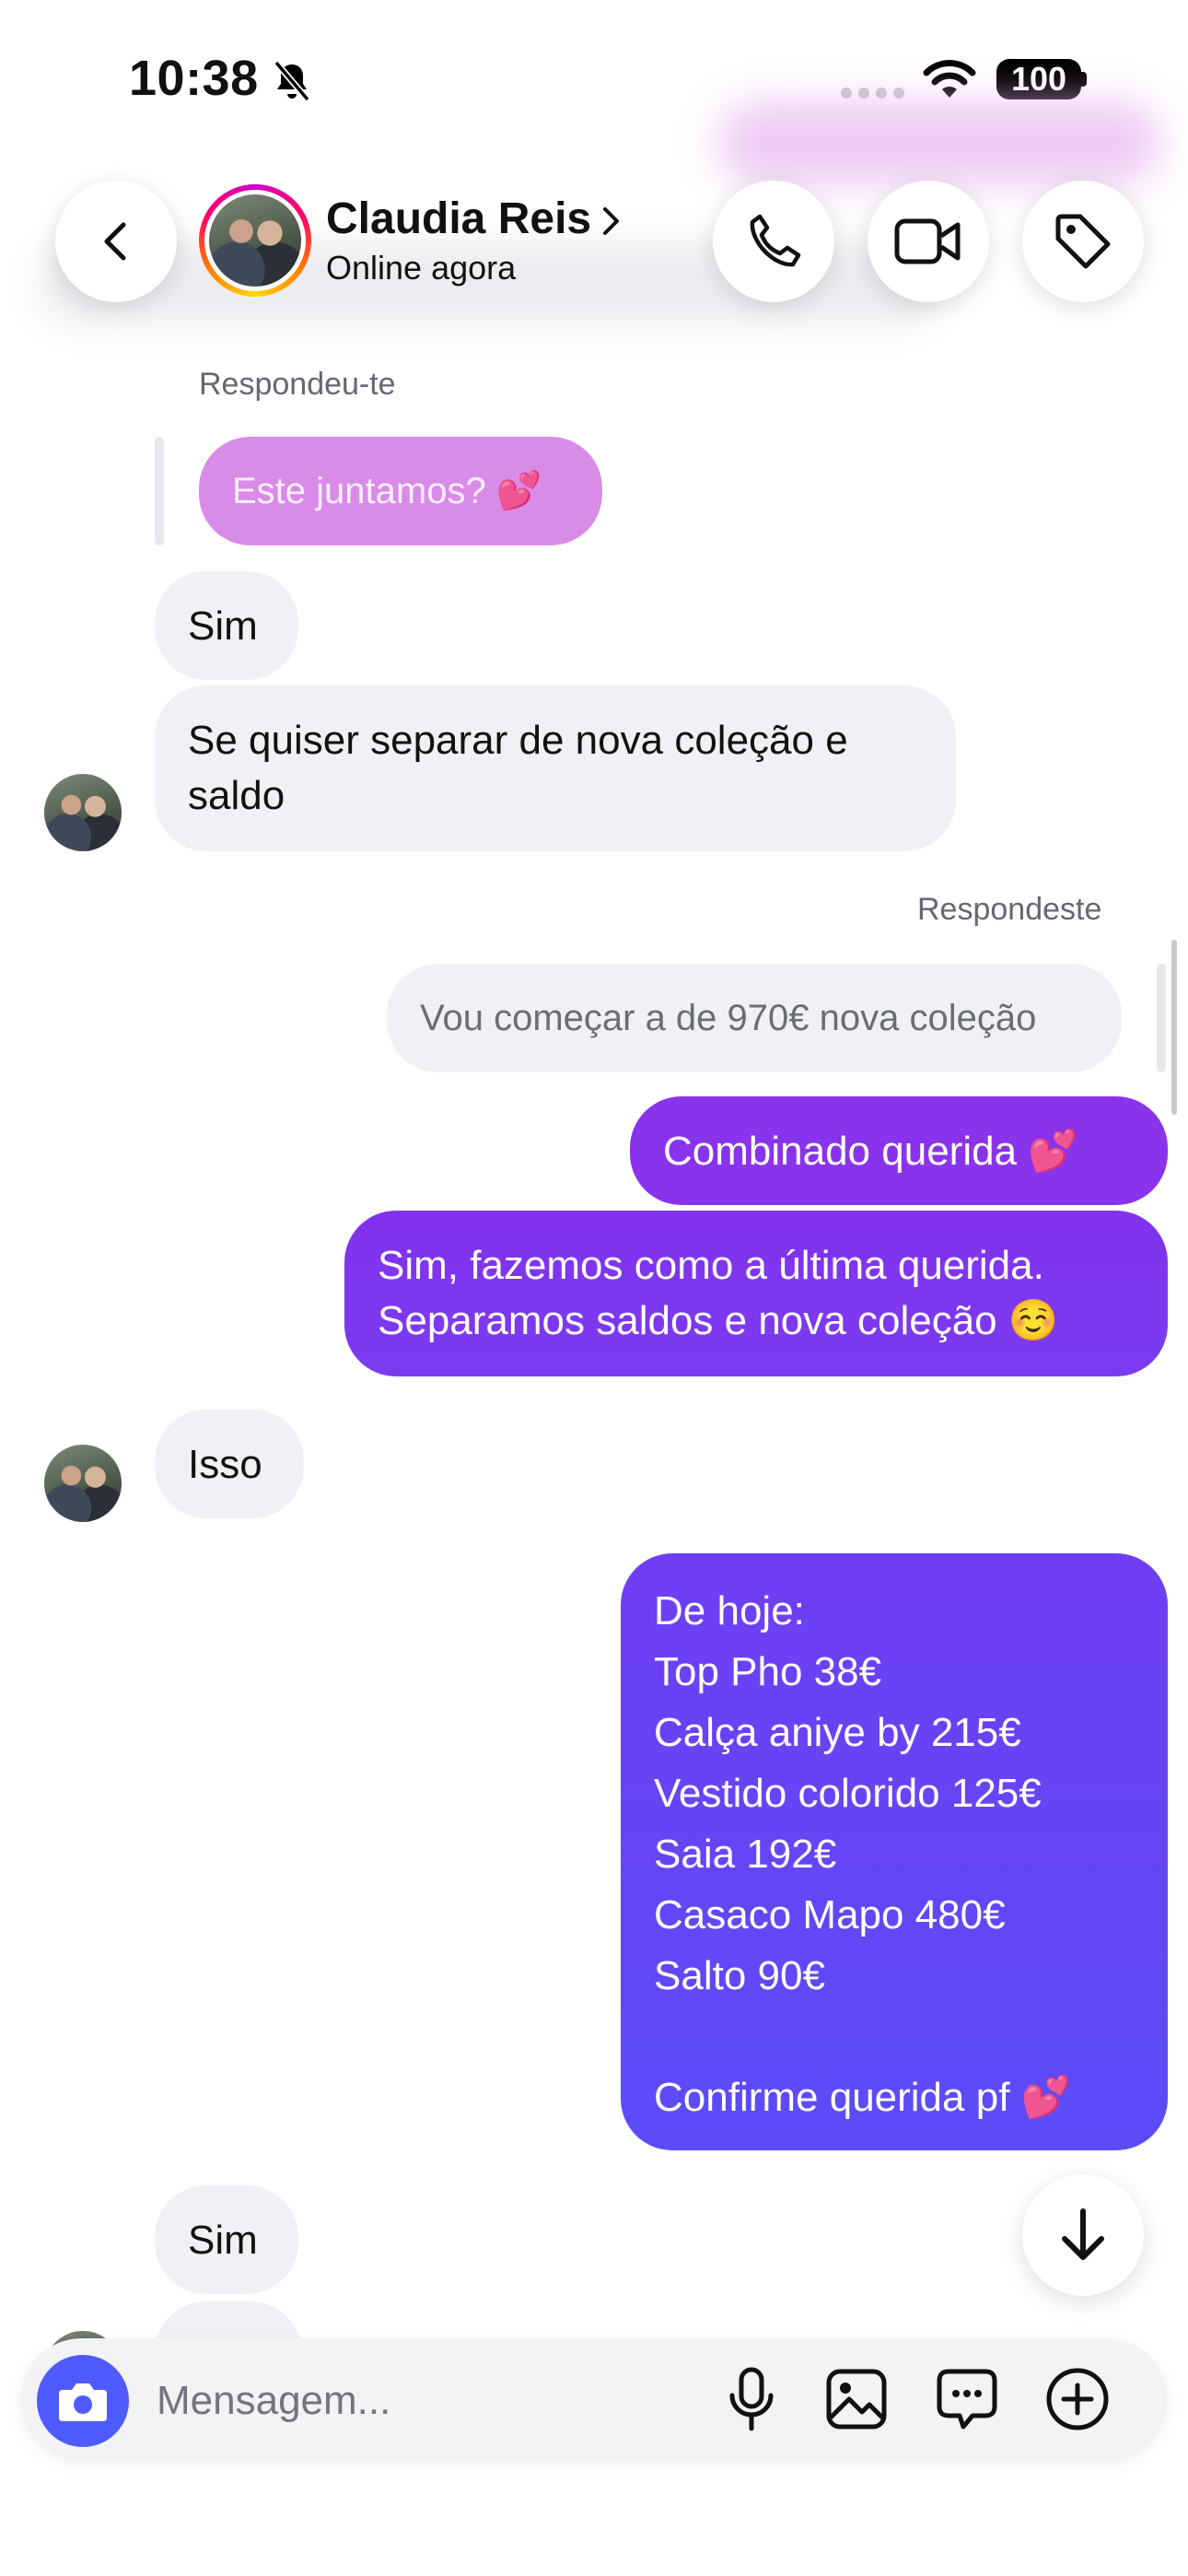 This screenshot has height=2576, width=1188. What do you see at coordinates (754, 1018) in the screenshot?
I see `quoted-message: Vou começar a de 970€ nova coleção` at bounding box center [754, 1018].